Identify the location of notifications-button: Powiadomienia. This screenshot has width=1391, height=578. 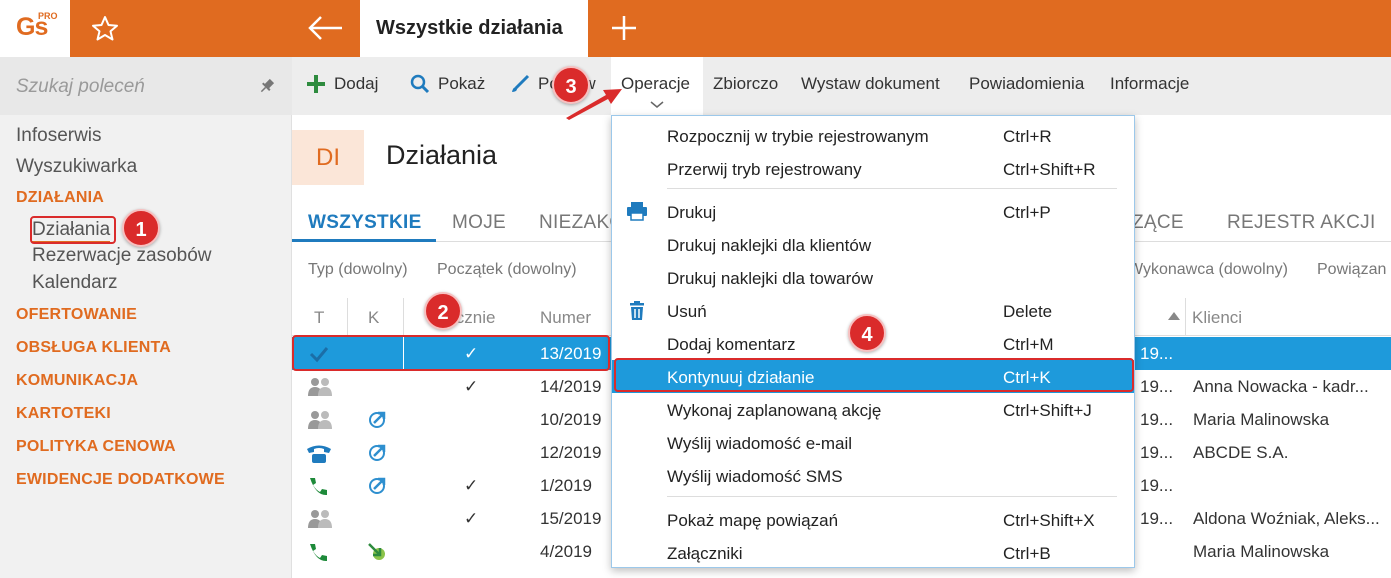
(1026, 84).